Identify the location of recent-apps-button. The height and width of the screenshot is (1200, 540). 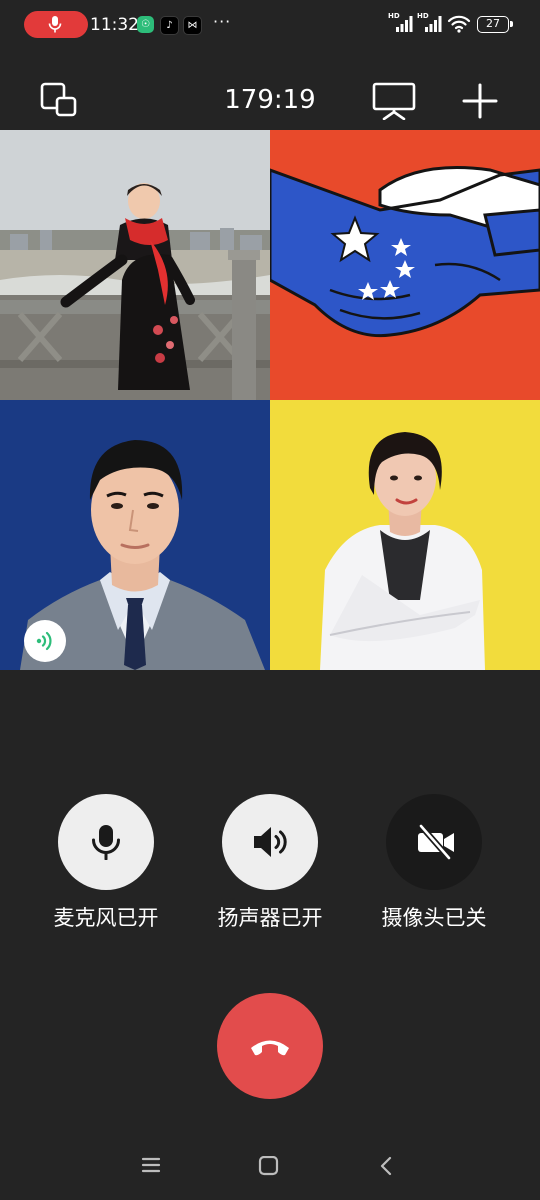
(151, 1167).